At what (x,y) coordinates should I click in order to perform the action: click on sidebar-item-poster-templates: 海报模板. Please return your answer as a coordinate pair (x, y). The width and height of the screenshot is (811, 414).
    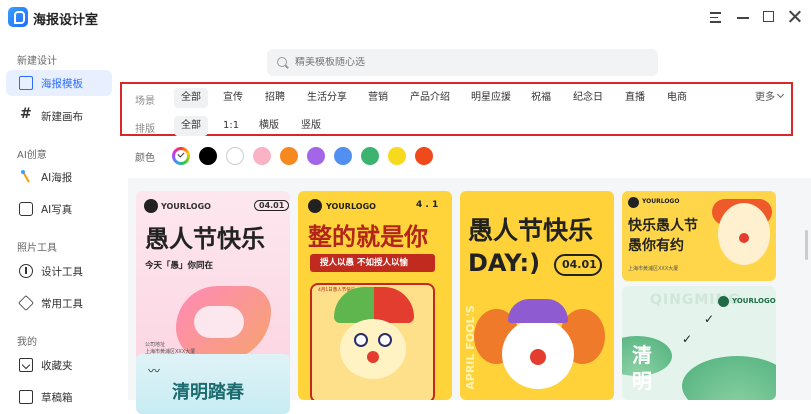
    Looking at the image, I should click on (59, 83).